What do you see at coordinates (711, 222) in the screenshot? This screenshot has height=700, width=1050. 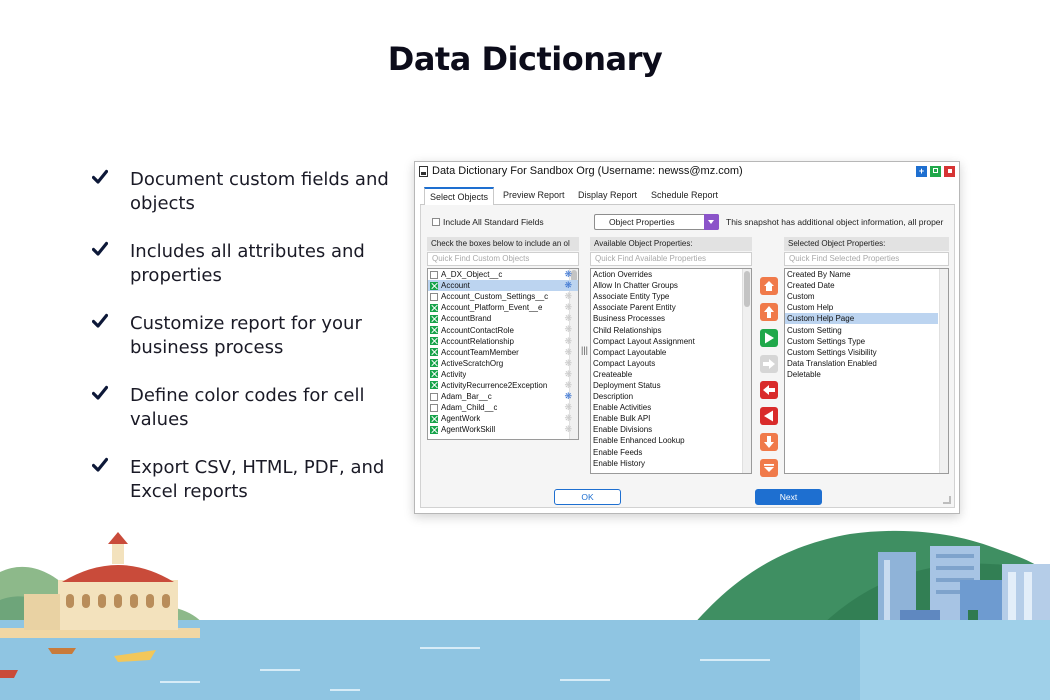 I see `chevron-down-icon` at bounding box center [711, 222].